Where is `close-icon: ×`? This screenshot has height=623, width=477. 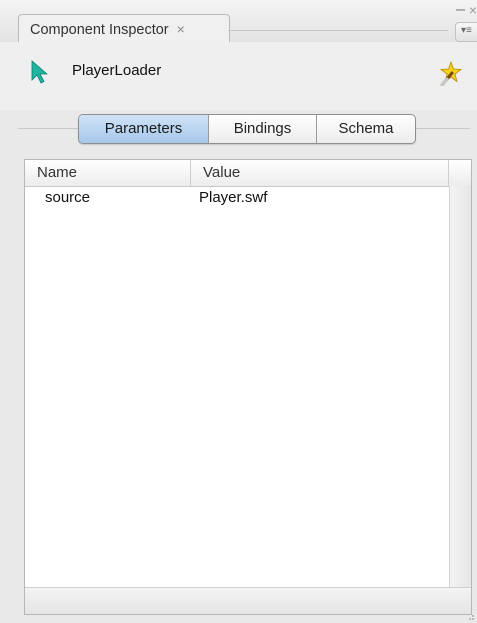
close-icon: × is located at coordinates (473, 10).